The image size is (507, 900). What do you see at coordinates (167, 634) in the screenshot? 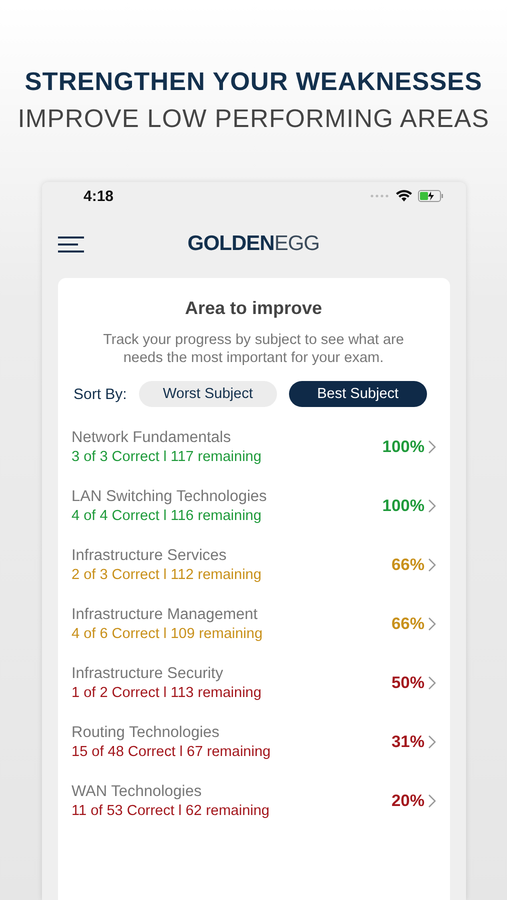
I see `subject-detail: 4 of 6 Correct l 109 remaining` at bounding box center [167, 634].